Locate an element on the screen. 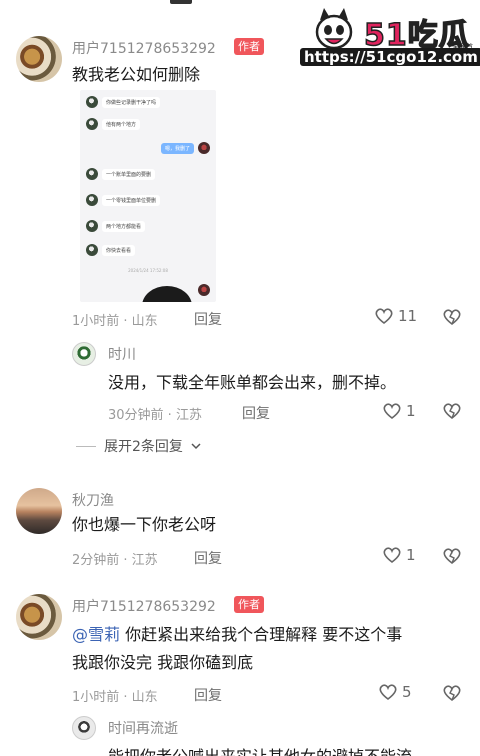  chat-bubble: 他有两个地方 is located at coordinates (121, 124).